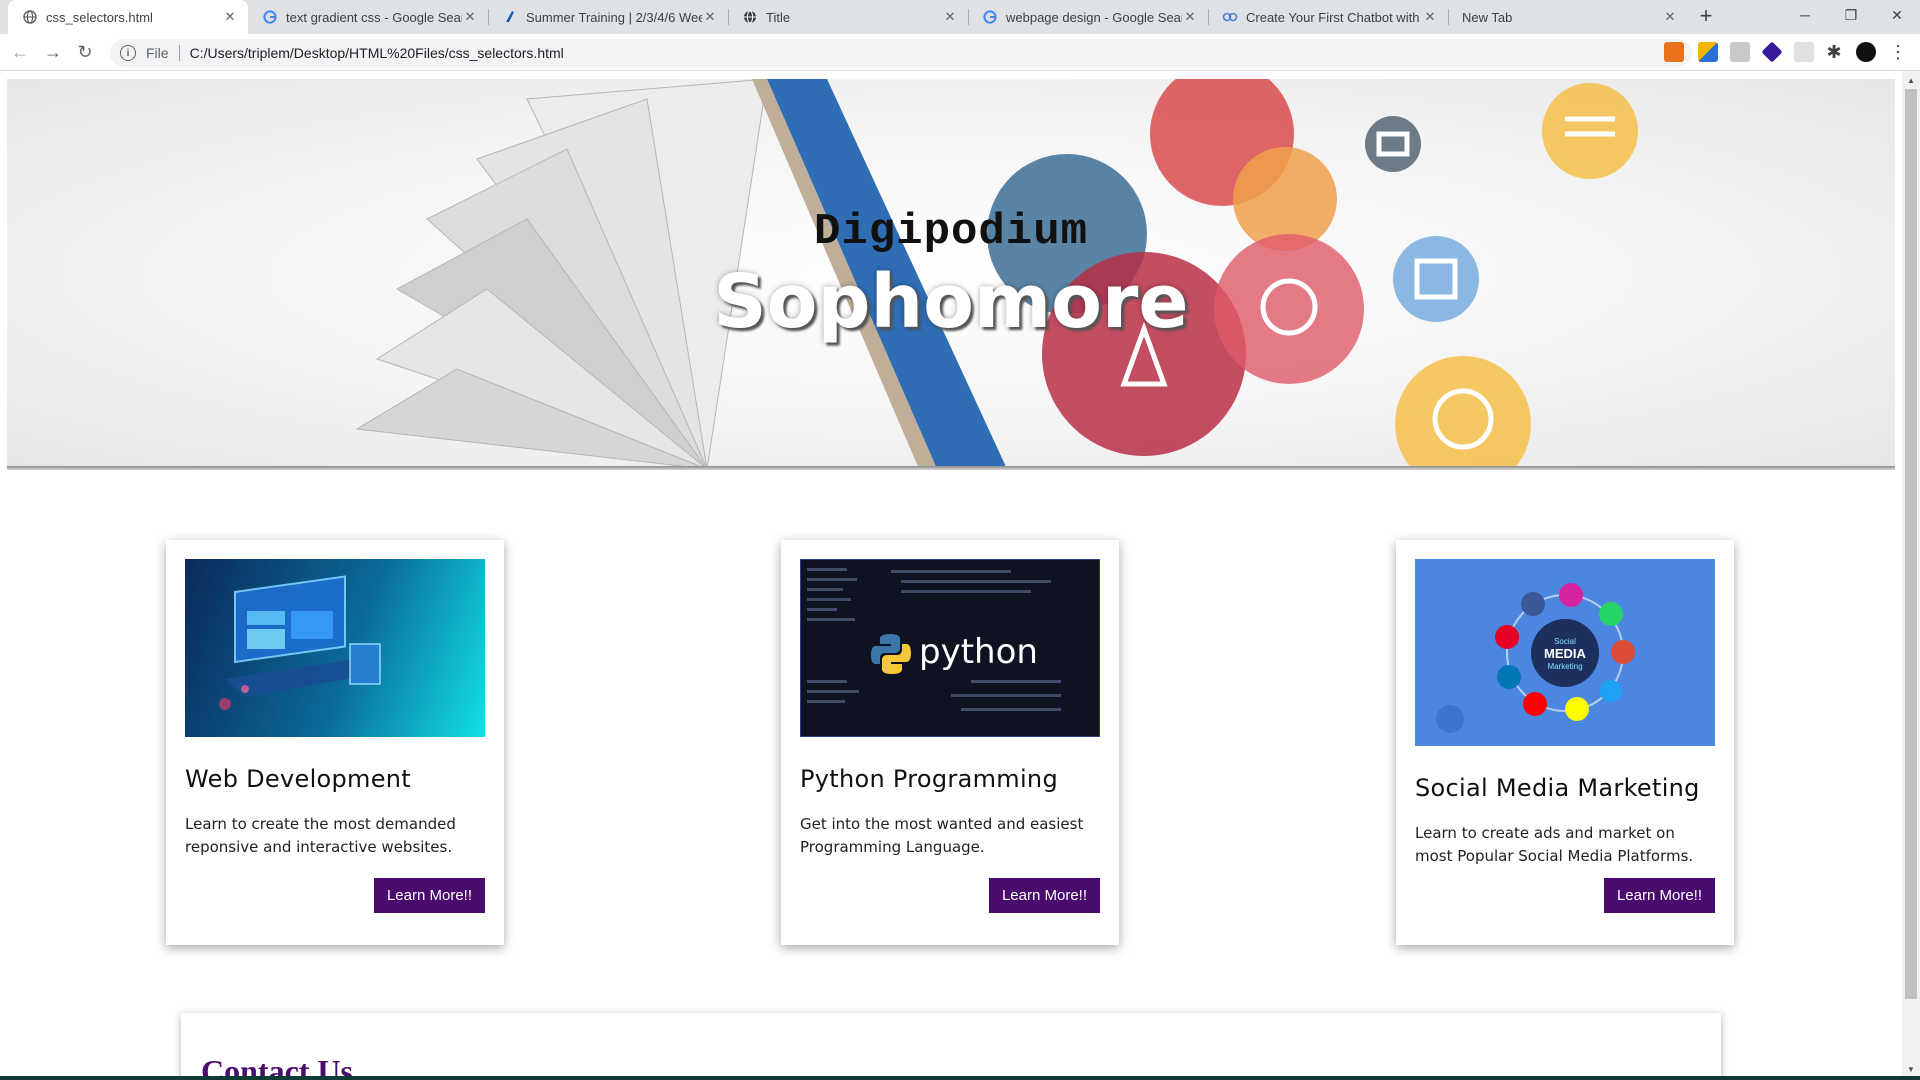 The image size is (1920, 1080). Describe the element at coordinates (848, 17) in the screenshot. I see `tab-title-page: Title ✕` at that location.